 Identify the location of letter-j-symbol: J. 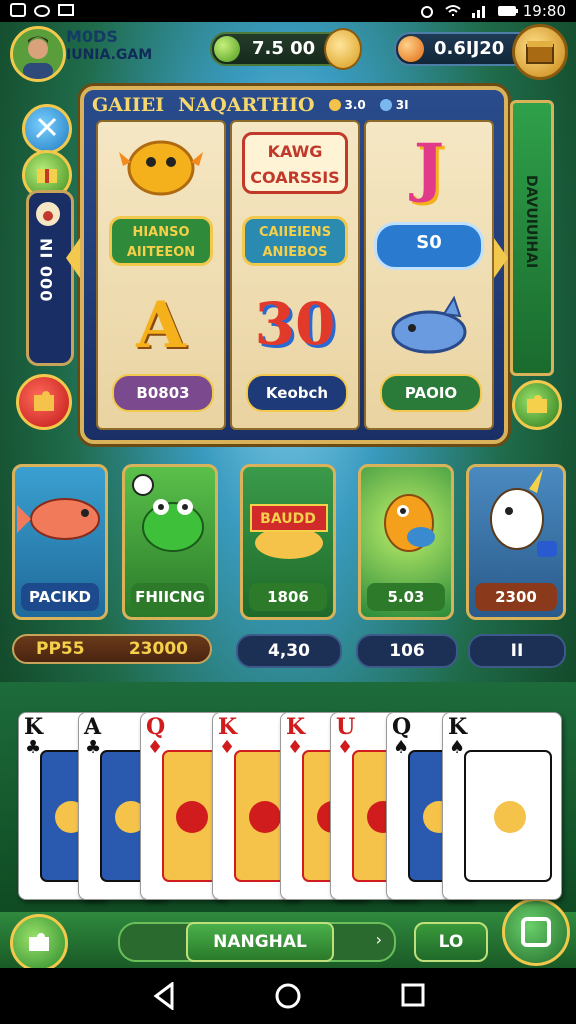
(429, 167).